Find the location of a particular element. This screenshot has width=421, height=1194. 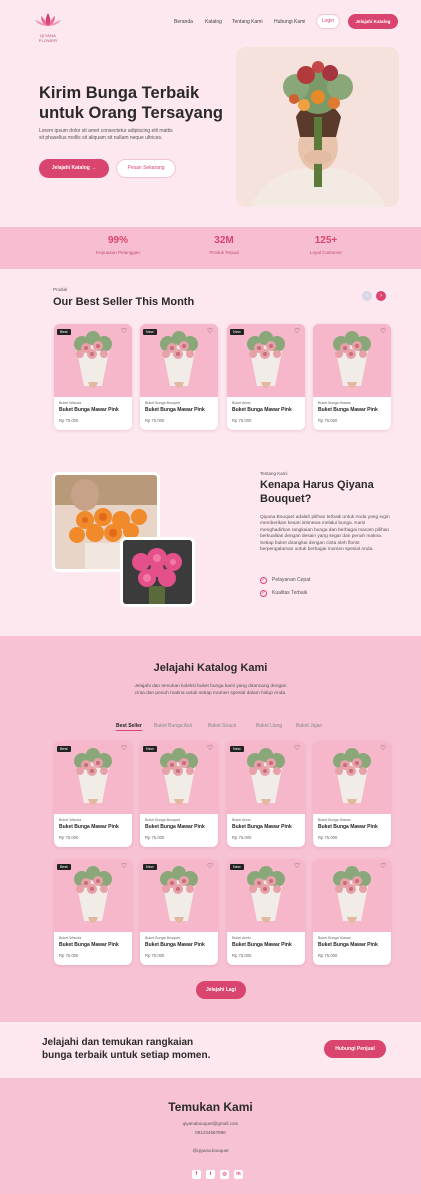

cta-title-line2: bunga terbaik untuk setiap momen. is located at coordinates (126, 1055).